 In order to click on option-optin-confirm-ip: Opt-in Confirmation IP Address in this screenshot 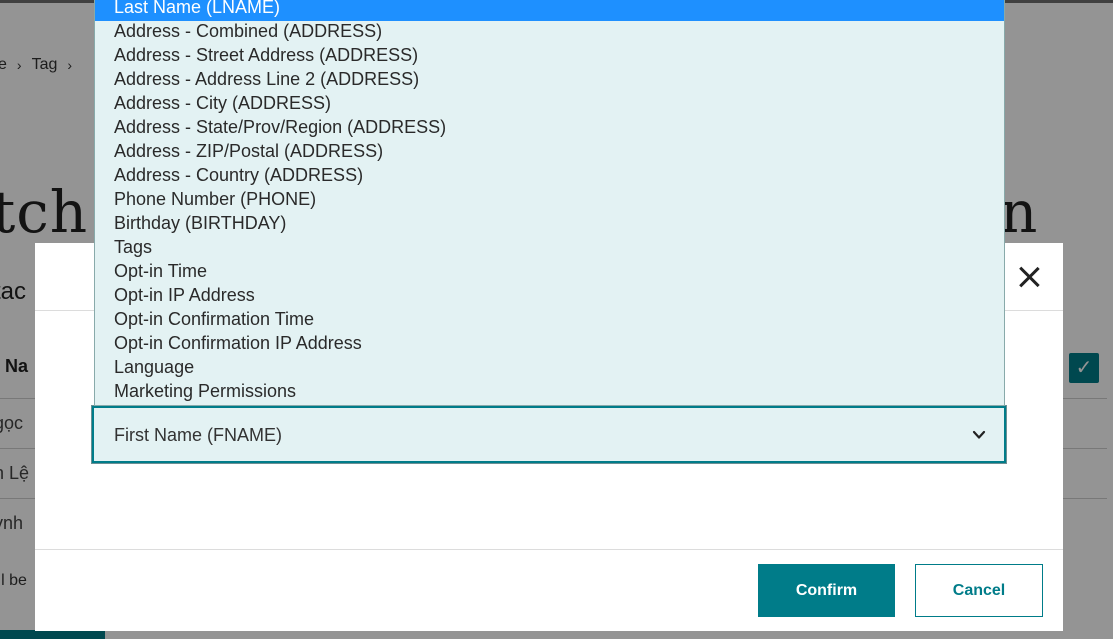, I will do `click(549, 345)`.